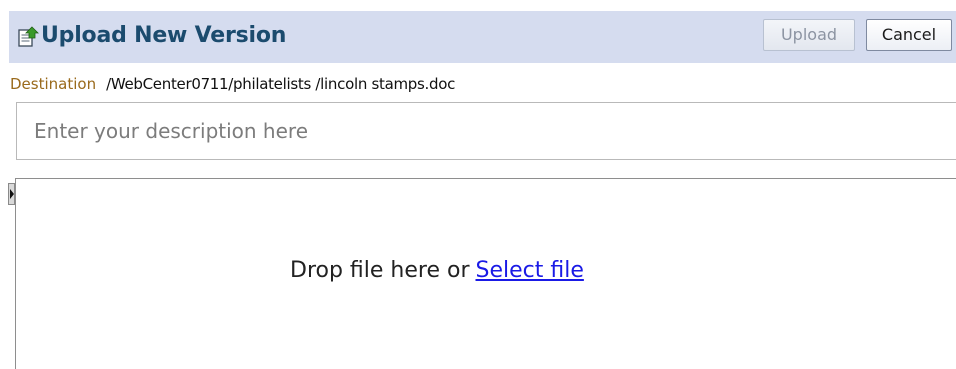  Describe the element at coordinates (530, 270) in the screenshot. I see `select-file-link: Select file` at that location.